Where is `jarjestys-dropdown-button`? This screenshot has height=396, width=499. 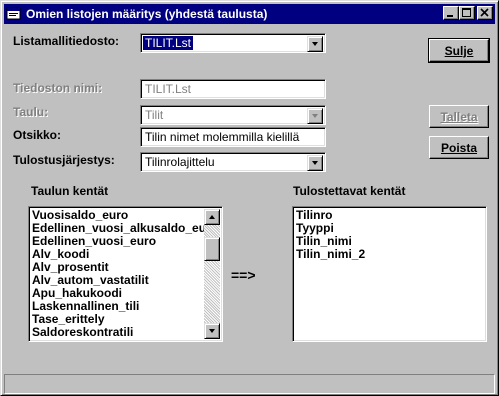
jarjestys-dropdown-button is located at coordinates (315, 163).